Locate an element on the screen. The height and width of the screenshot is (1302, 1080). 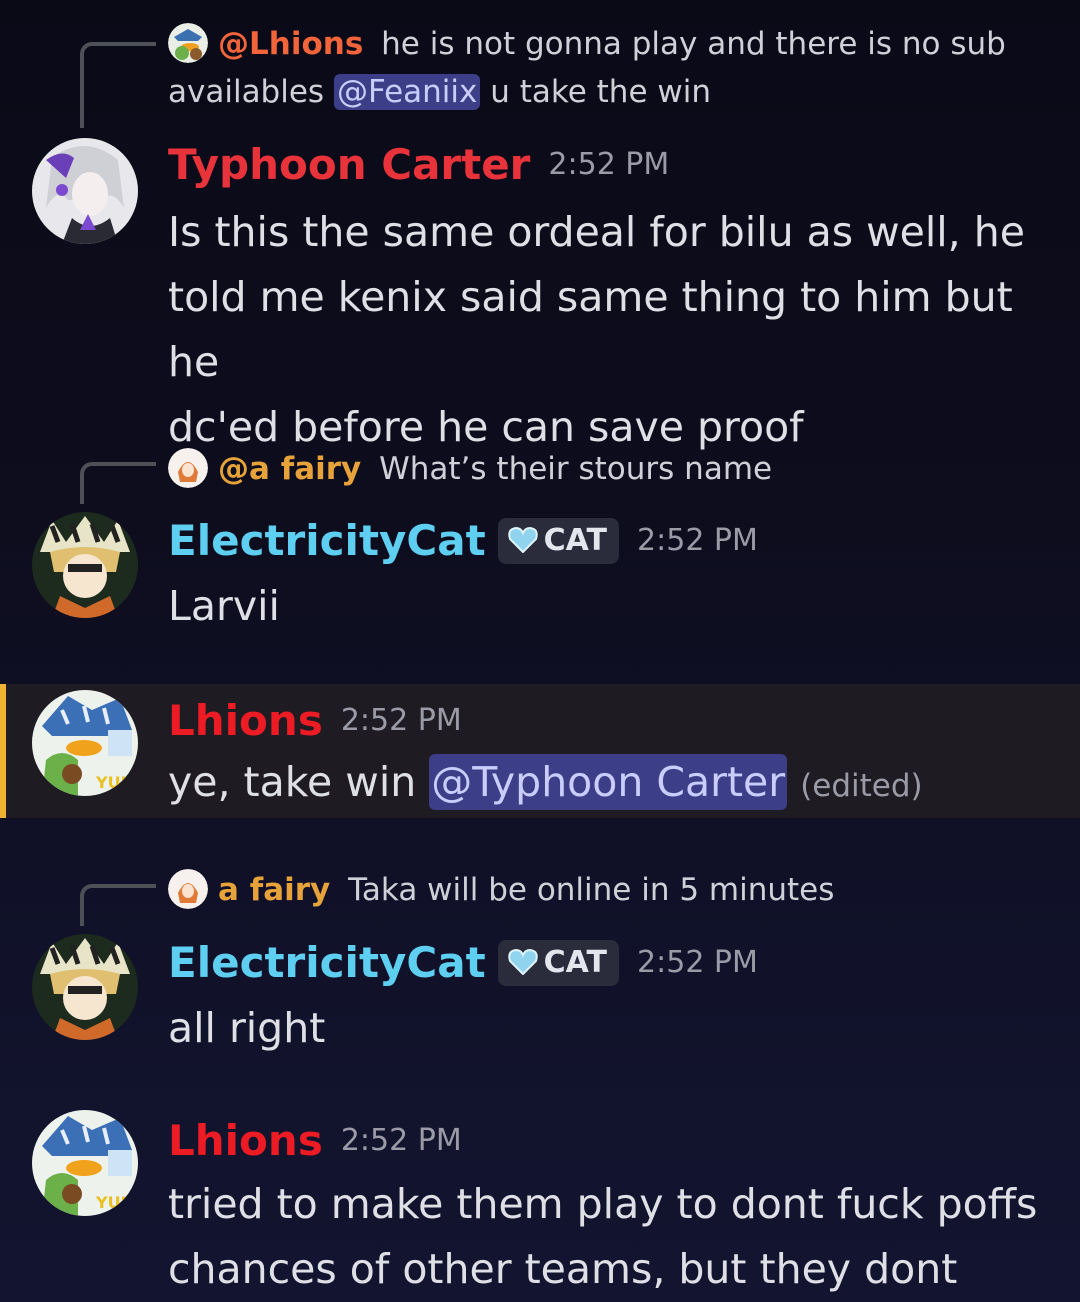
message-content: Larvii is located at coordinates (224, 606).